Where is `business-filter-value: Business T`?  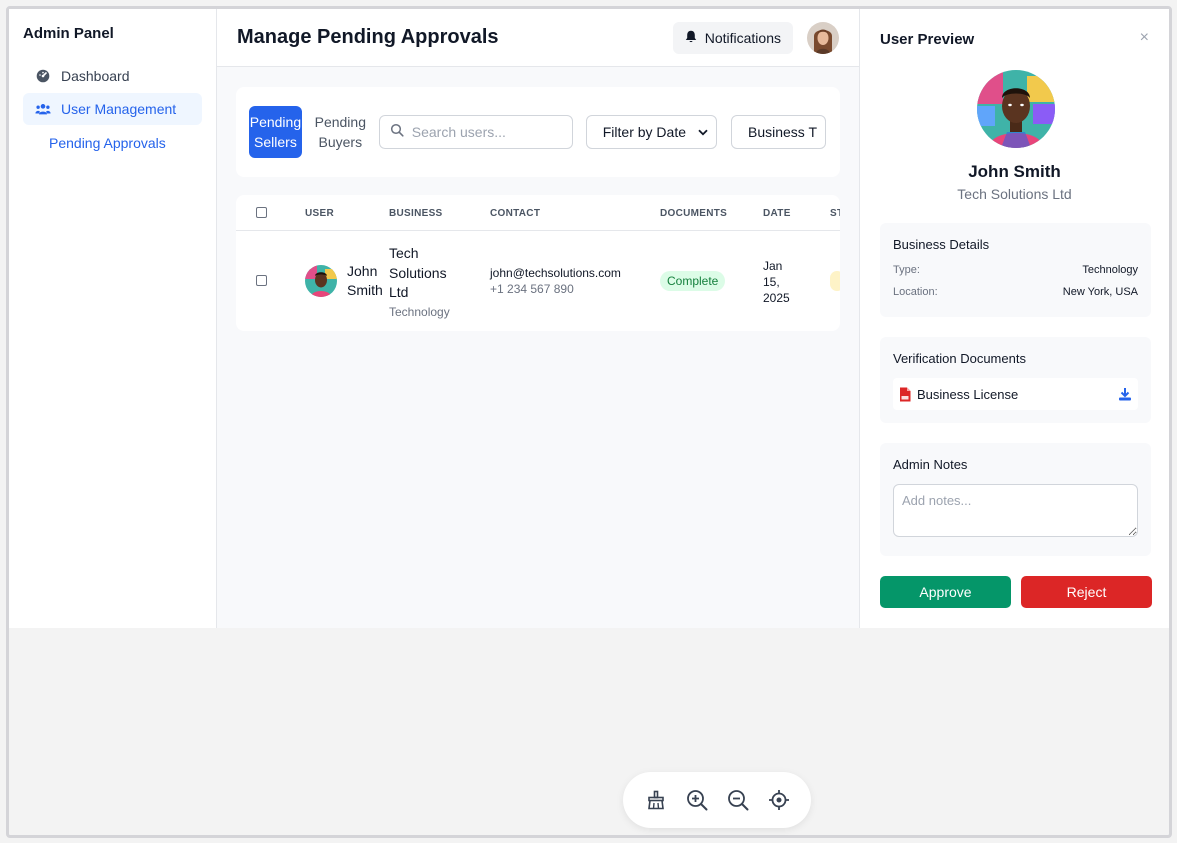 business-filter-value: Business T is located at coordinates (782, 132).